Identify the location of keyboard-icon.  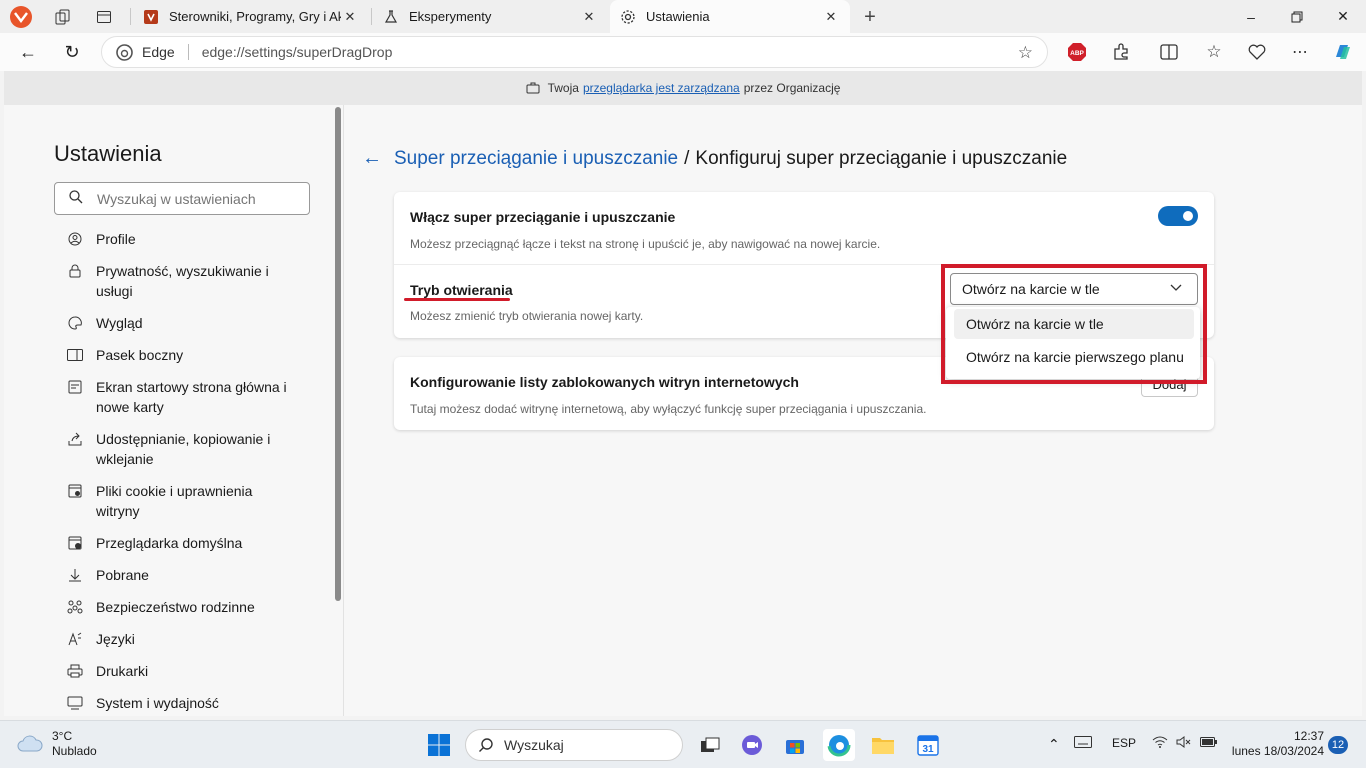
(1083, 743).